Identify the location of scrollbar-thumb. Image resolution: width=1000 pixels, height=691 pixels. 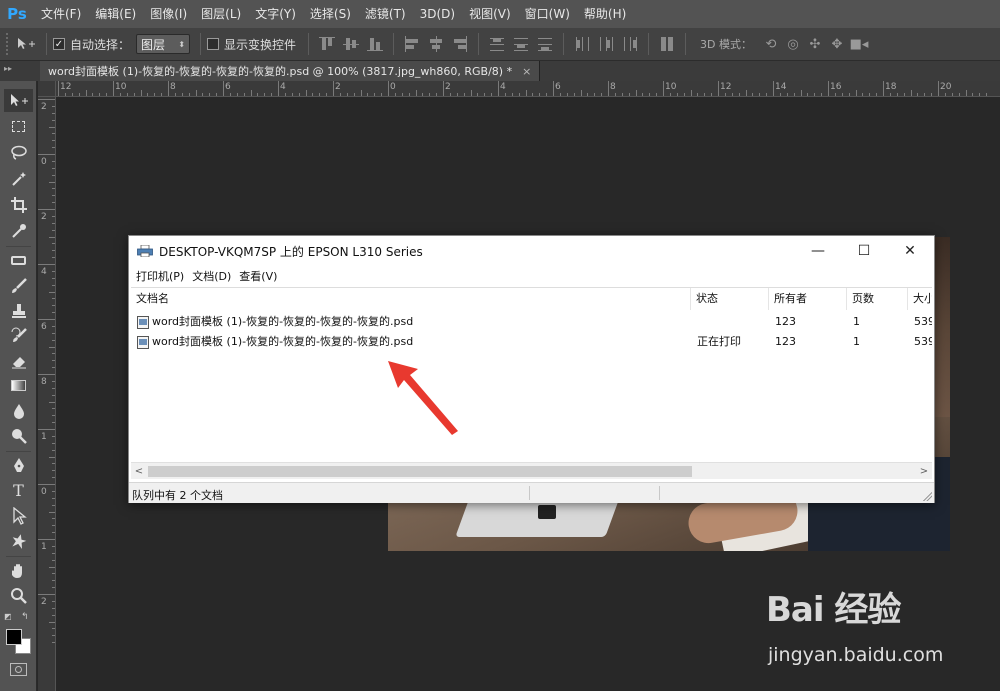
(420, 471).